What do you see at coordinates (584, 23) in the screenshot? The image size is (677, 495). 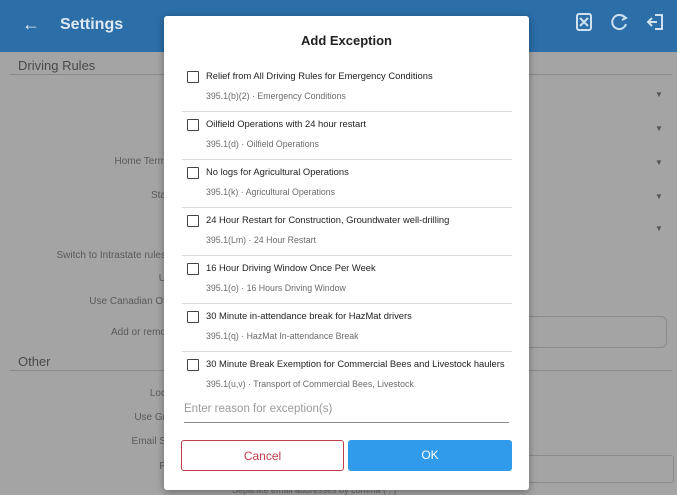 I see `sync-disabled-icon` at bounding box center [584, 23].